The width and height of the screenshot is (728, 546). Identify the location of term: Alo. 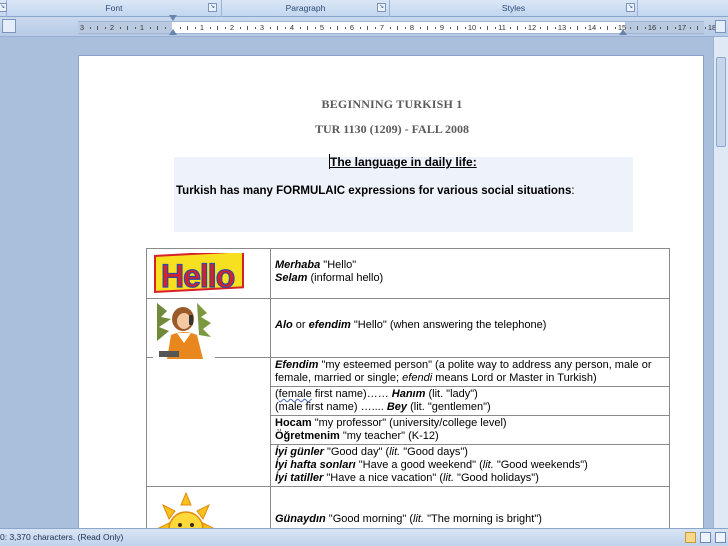
(284, 325).